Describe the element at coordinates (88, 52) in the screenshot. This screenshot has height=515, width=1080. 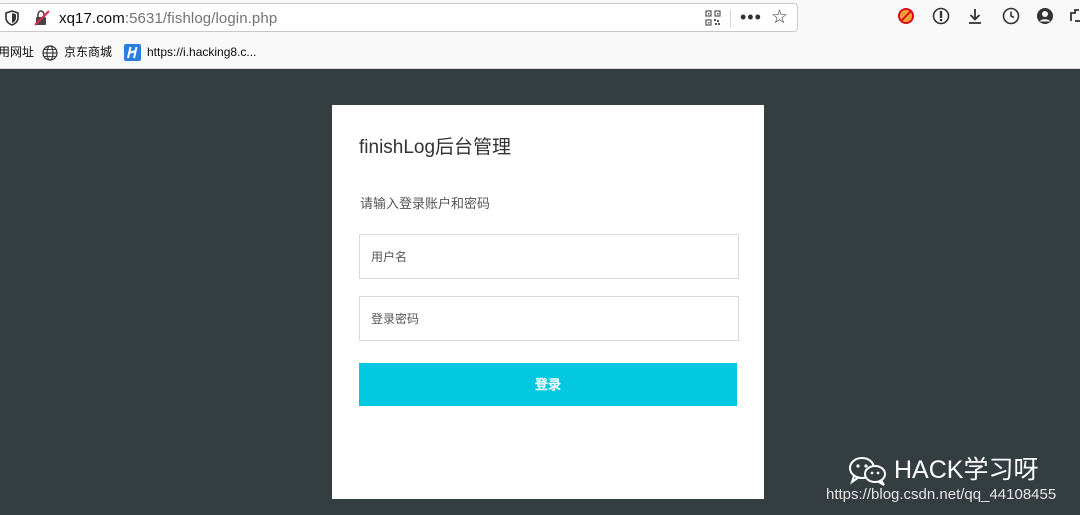
I see `bookmark-label: 京东商城` at that location.